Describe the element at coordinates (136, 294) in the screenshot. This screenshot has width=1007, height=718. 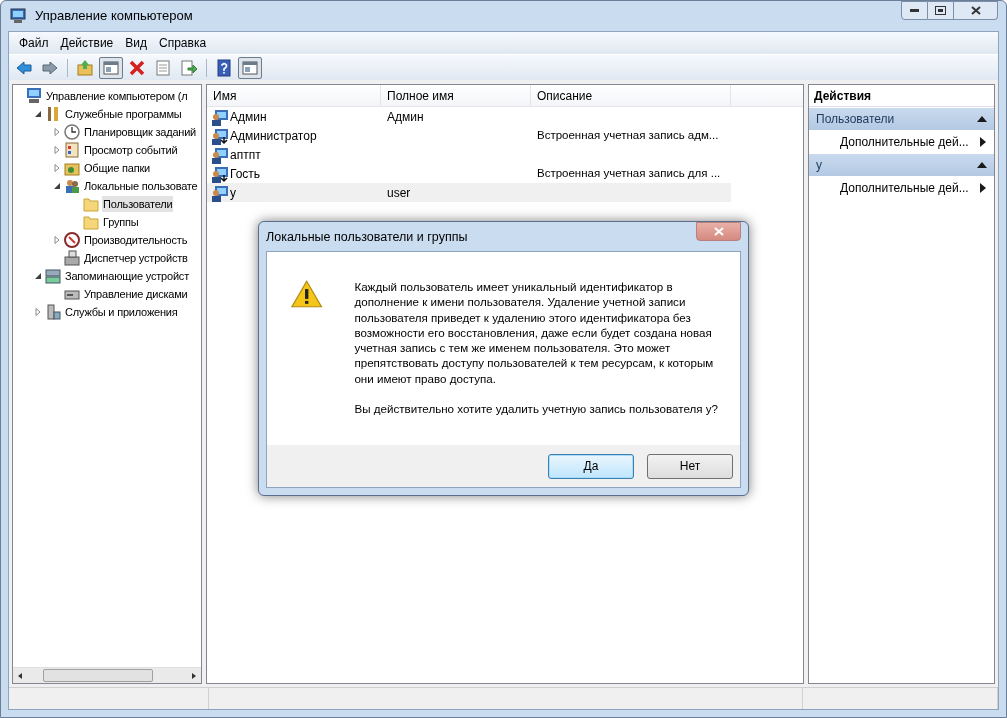
I see `tree-item: Управление дисками` at that location.